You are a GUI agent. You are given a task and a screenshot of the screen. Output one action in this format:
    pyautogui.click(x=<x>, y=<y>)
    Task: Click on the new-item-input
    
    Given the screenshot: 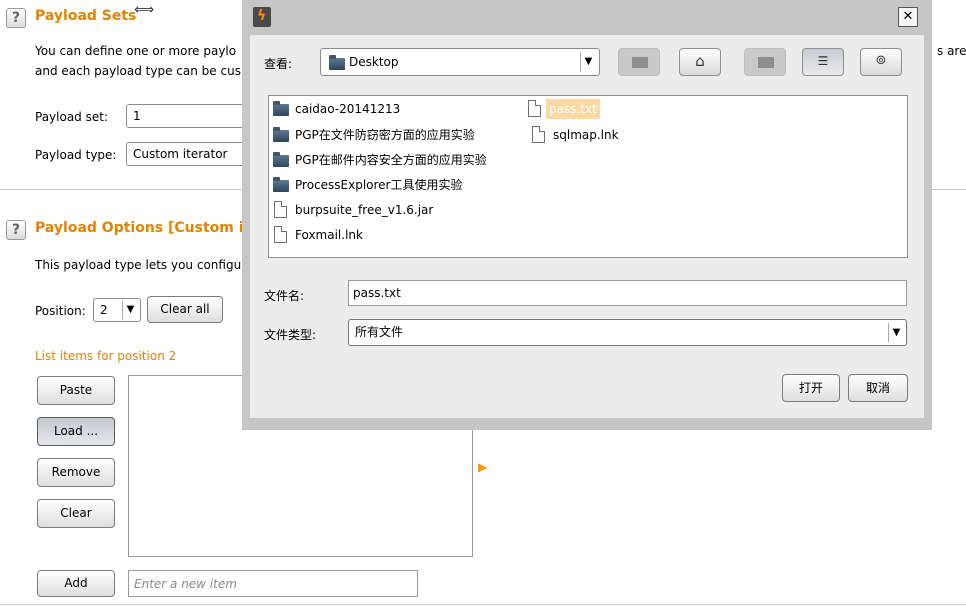 What is the action you would take?
    pyautogui.click(x=273, y=583)
    